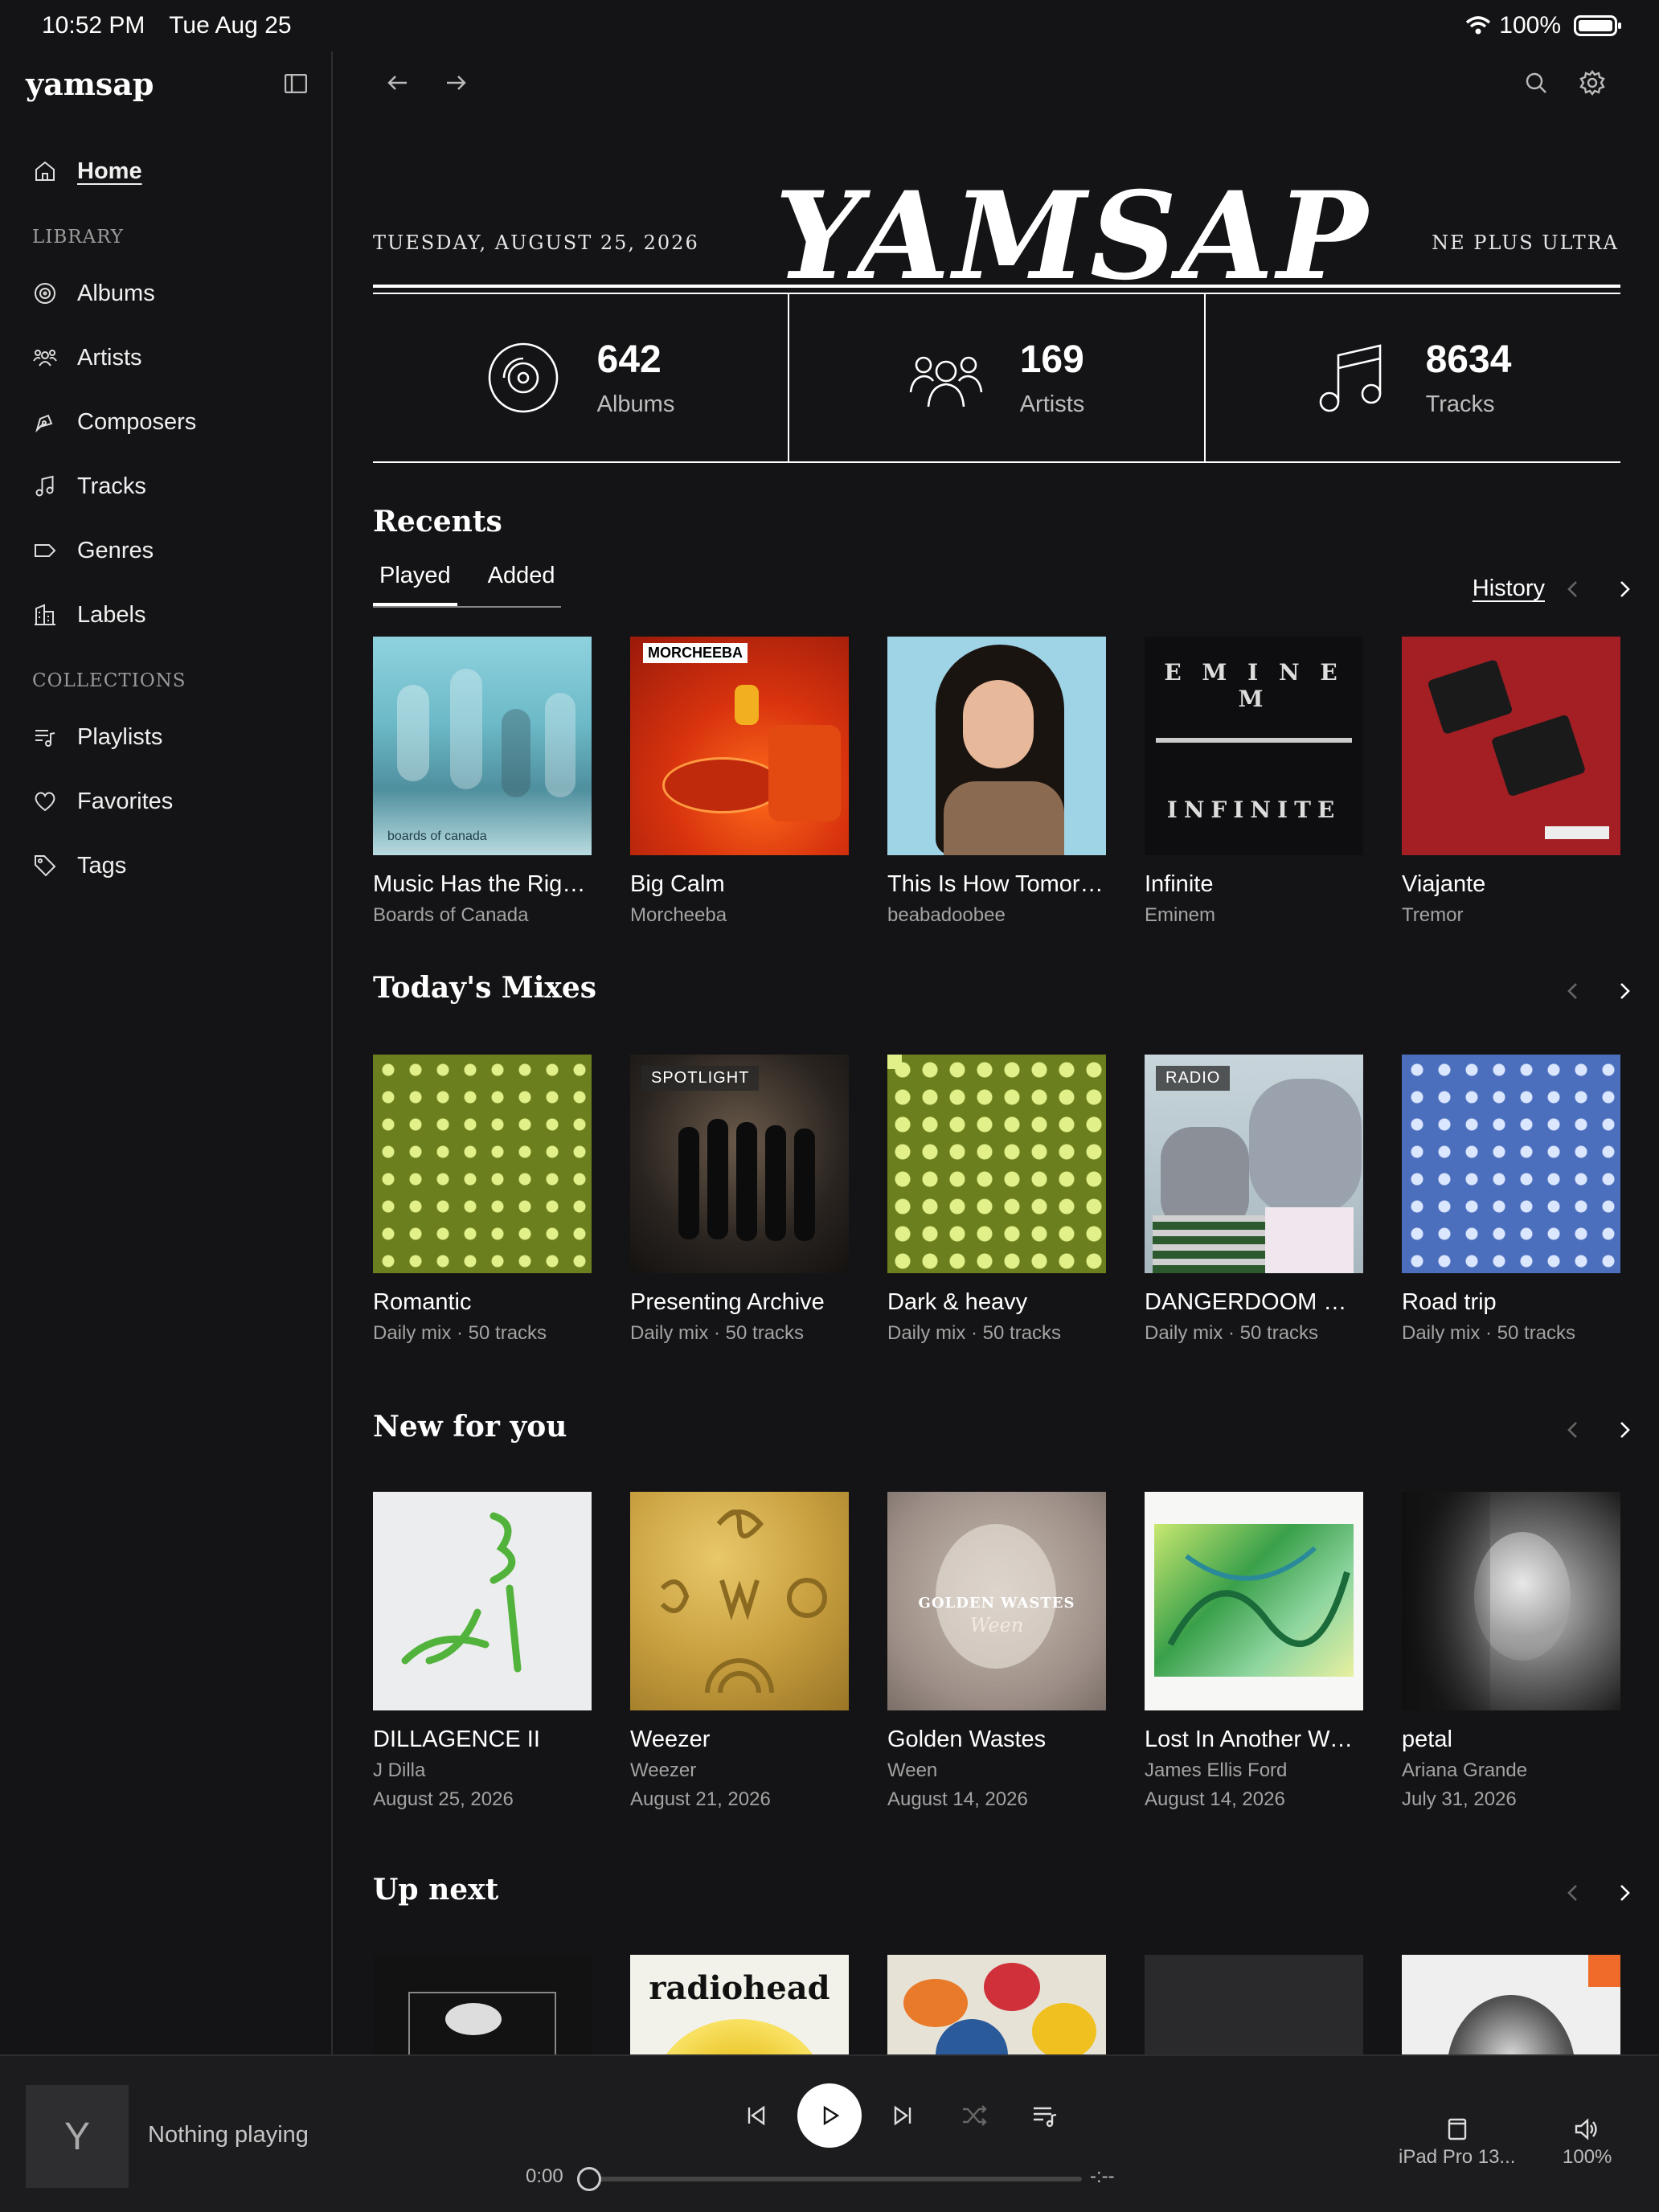  I want to click on album-card: petal Ariana Grande July 31, 2026, so click(1511, 1651).